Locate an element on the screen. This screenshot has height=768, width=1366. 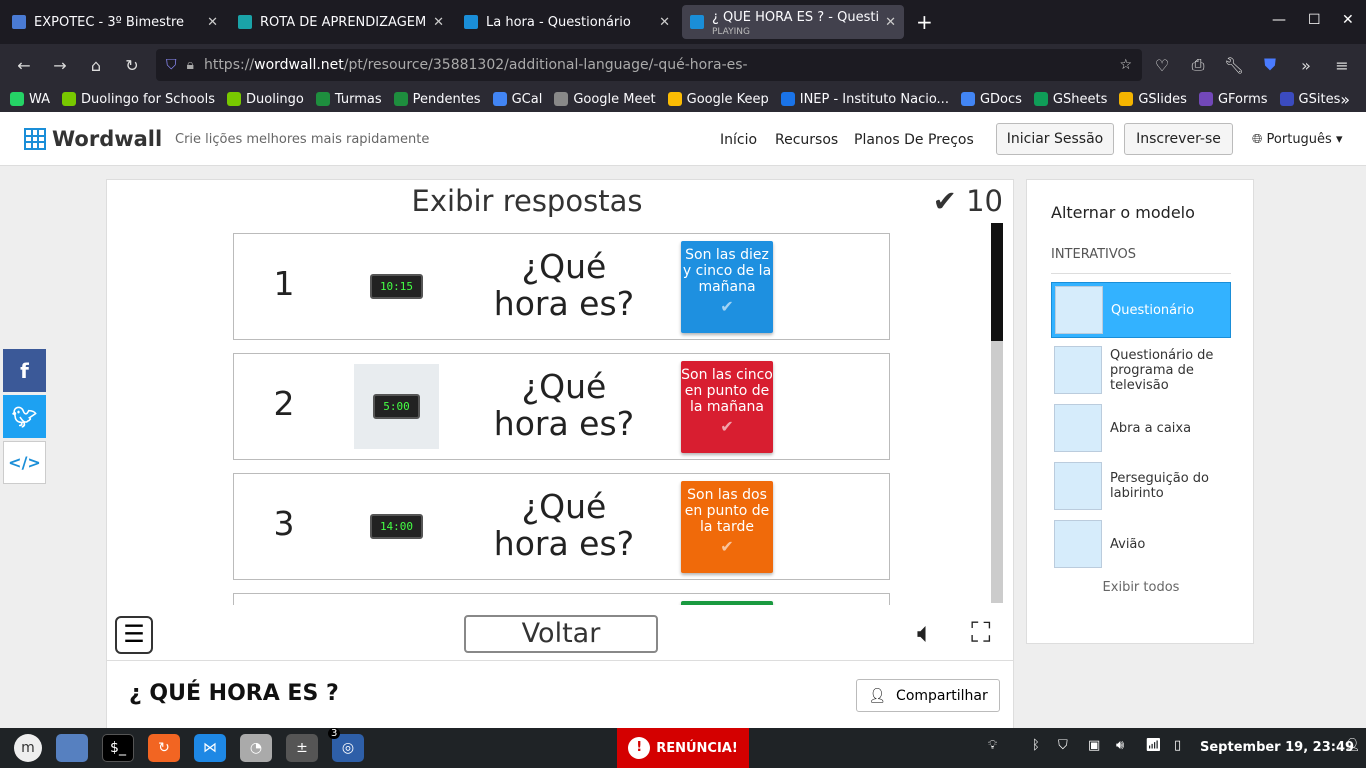
template-option: Abra a caixa is located at coordinates (1141, 428).